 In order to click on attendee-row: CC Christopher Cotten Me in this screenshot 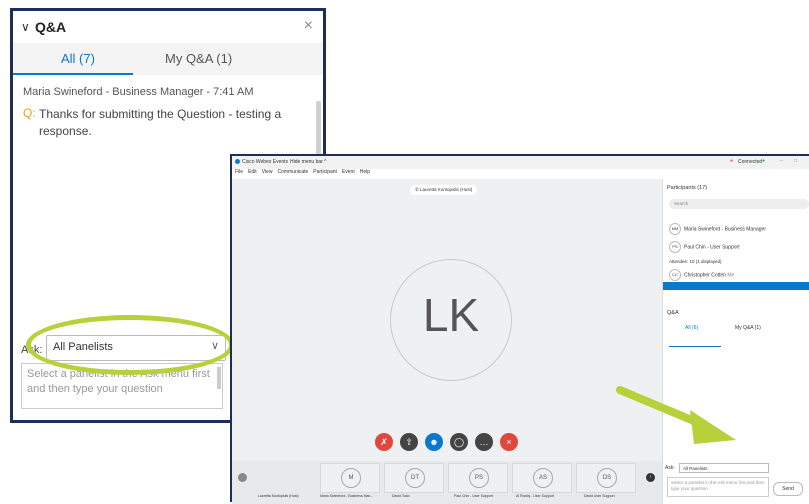, I will do `click(701, 275)`.